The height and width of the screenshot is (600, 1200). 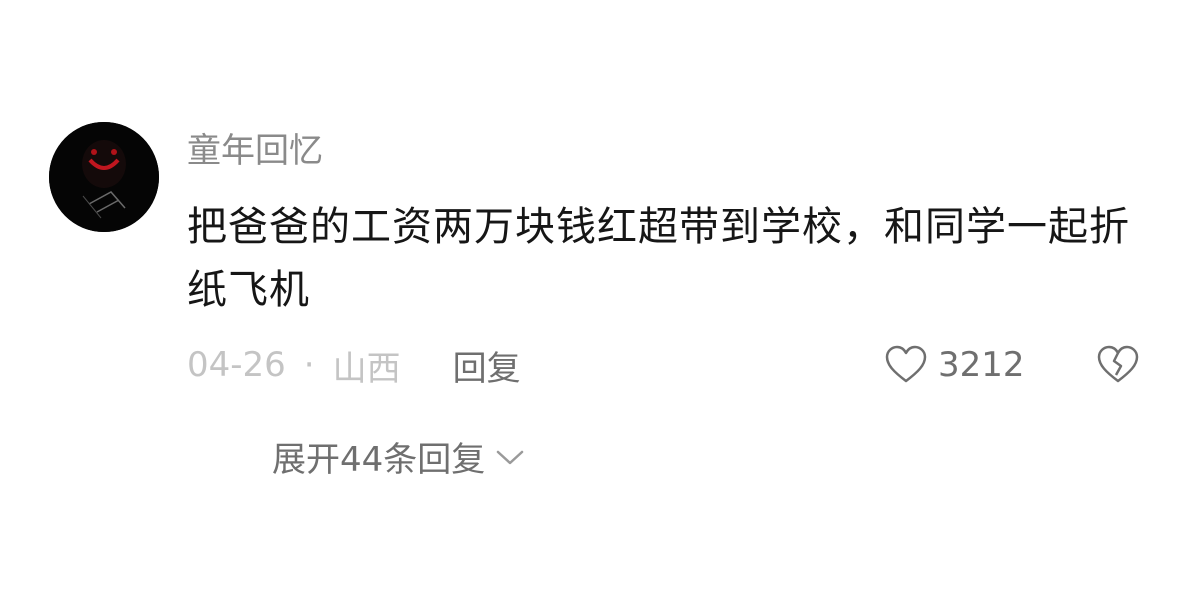 I want to click on comment-location: 山西, so click(x=366, y=368).